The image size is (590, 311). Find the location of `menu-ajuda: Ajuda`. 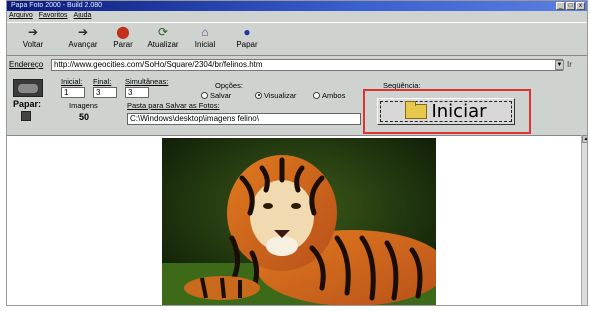

menu-ajuda: Ajuda is located at coordinates (83, 16).